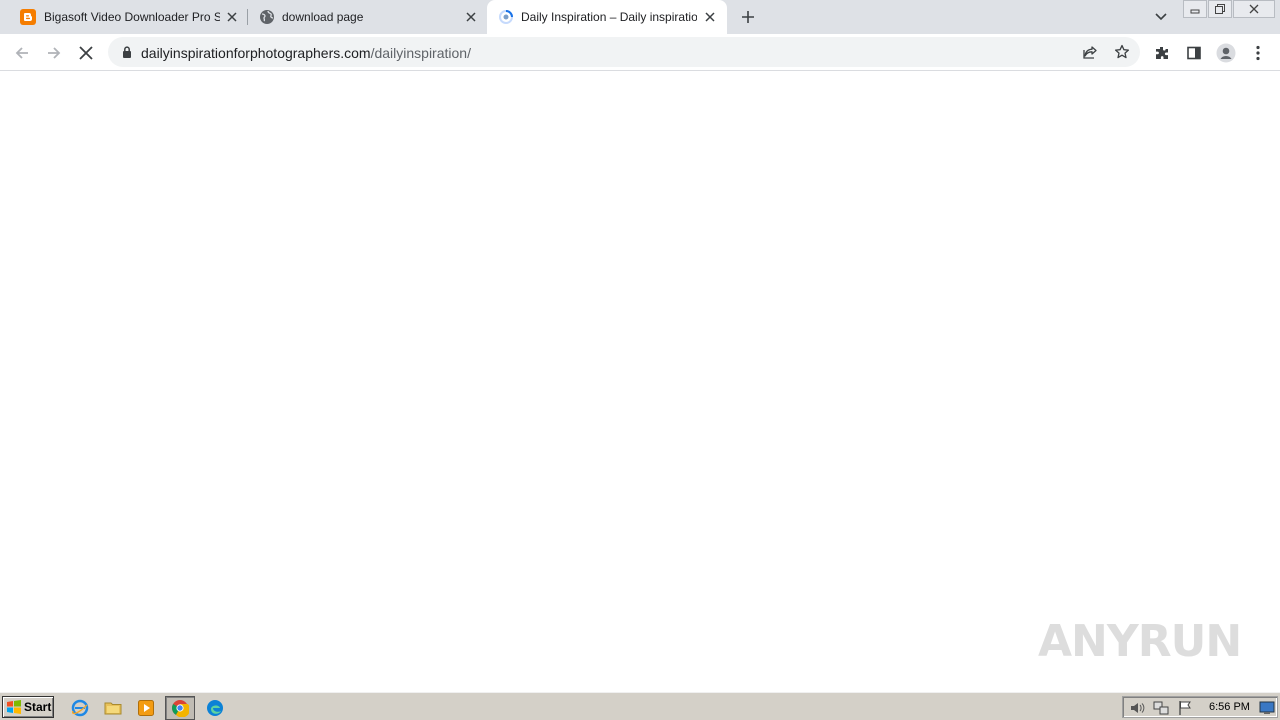  I want to click on tab-daily-inspiration: Daily Inspiration – Daily inspiration, so click(607, 17).